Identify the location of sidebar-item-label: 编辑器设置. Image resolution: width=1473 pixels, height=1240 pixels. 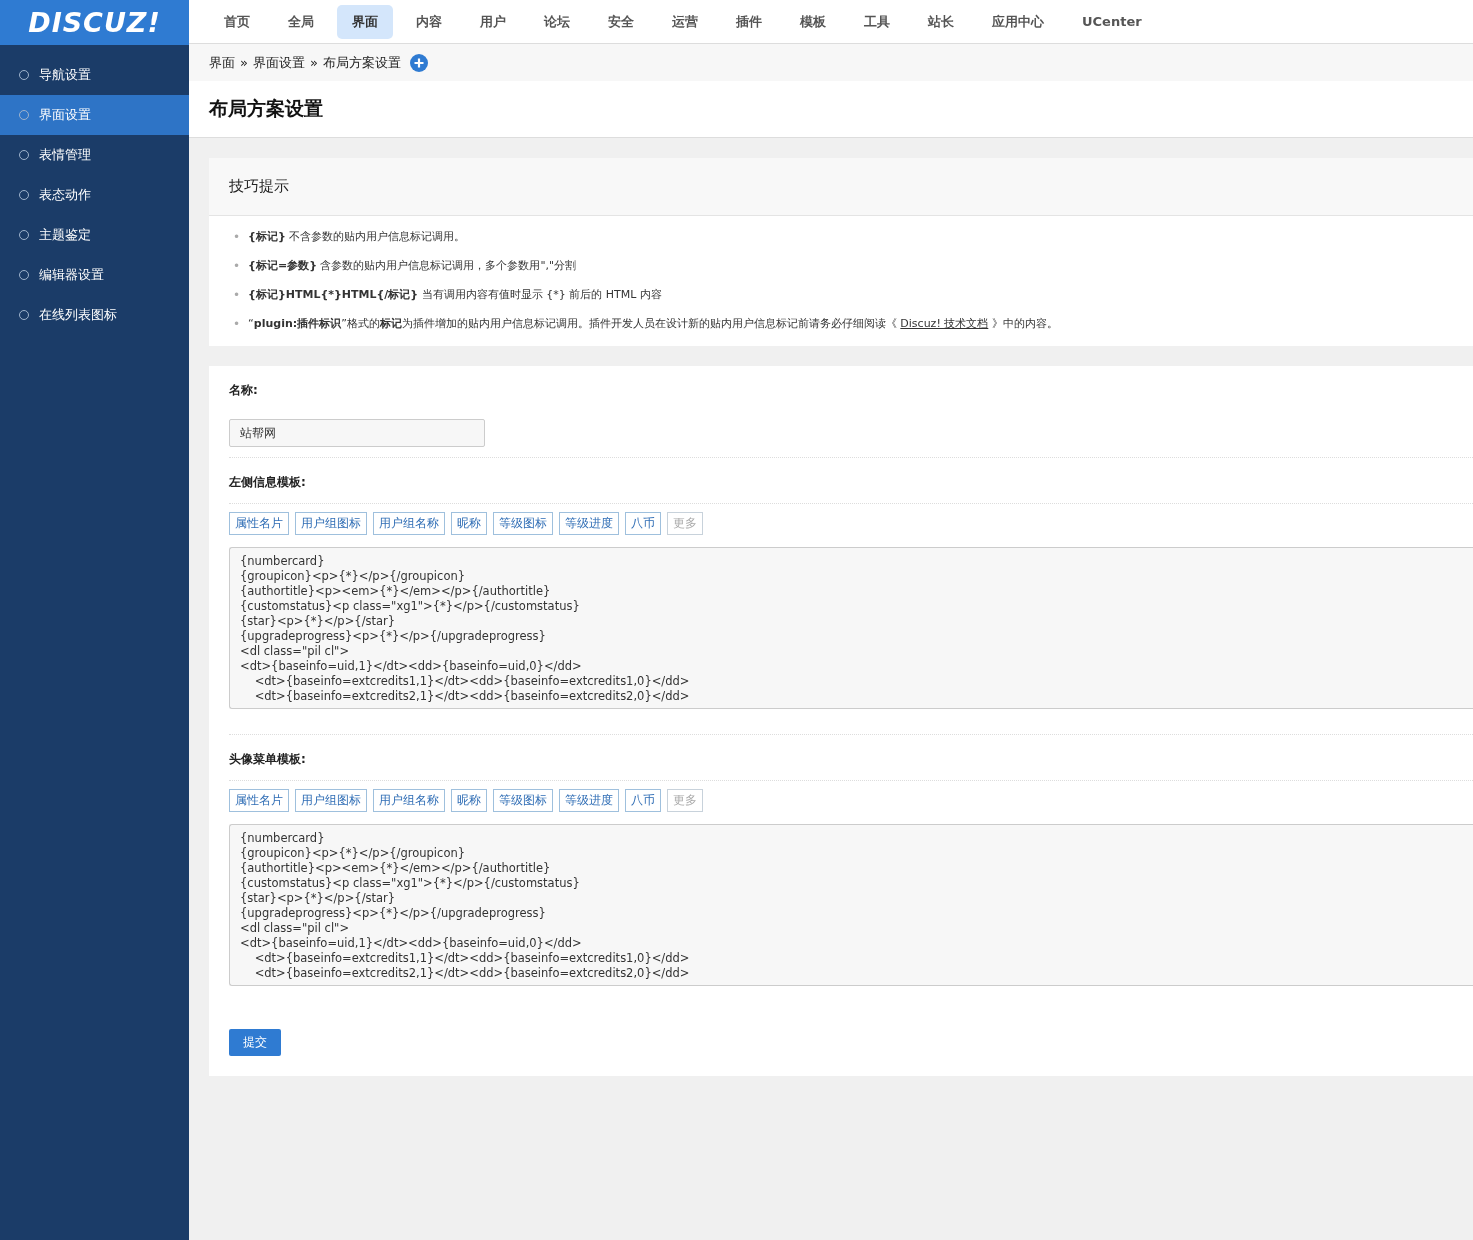
(71, 275).